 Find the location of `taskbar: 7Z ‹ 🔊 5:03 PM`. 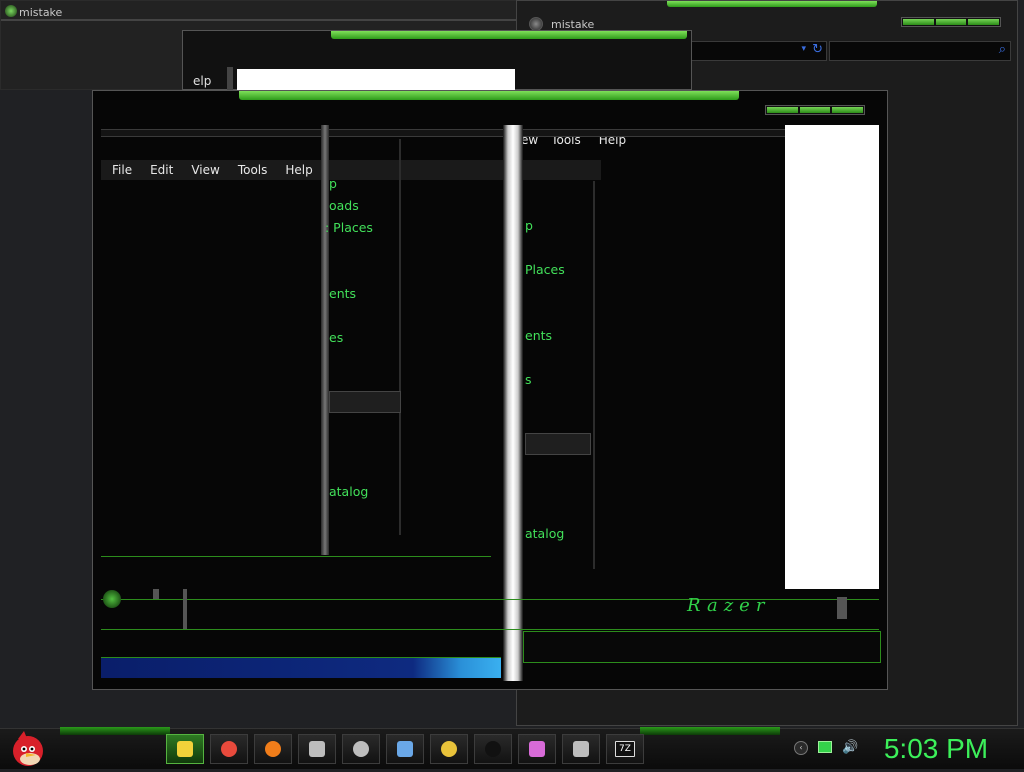

taskbar: 7Z ‹ 🔊 5:03 PM is located at coordinates (512, 748).